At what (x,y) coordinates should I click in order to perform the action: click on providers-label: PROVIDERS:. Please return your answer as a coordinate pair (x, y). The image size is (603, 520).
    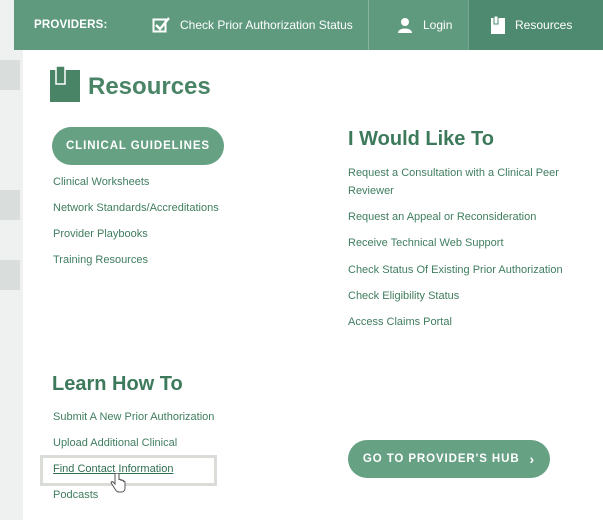
    Looking at the image, I should click on (71, 25).